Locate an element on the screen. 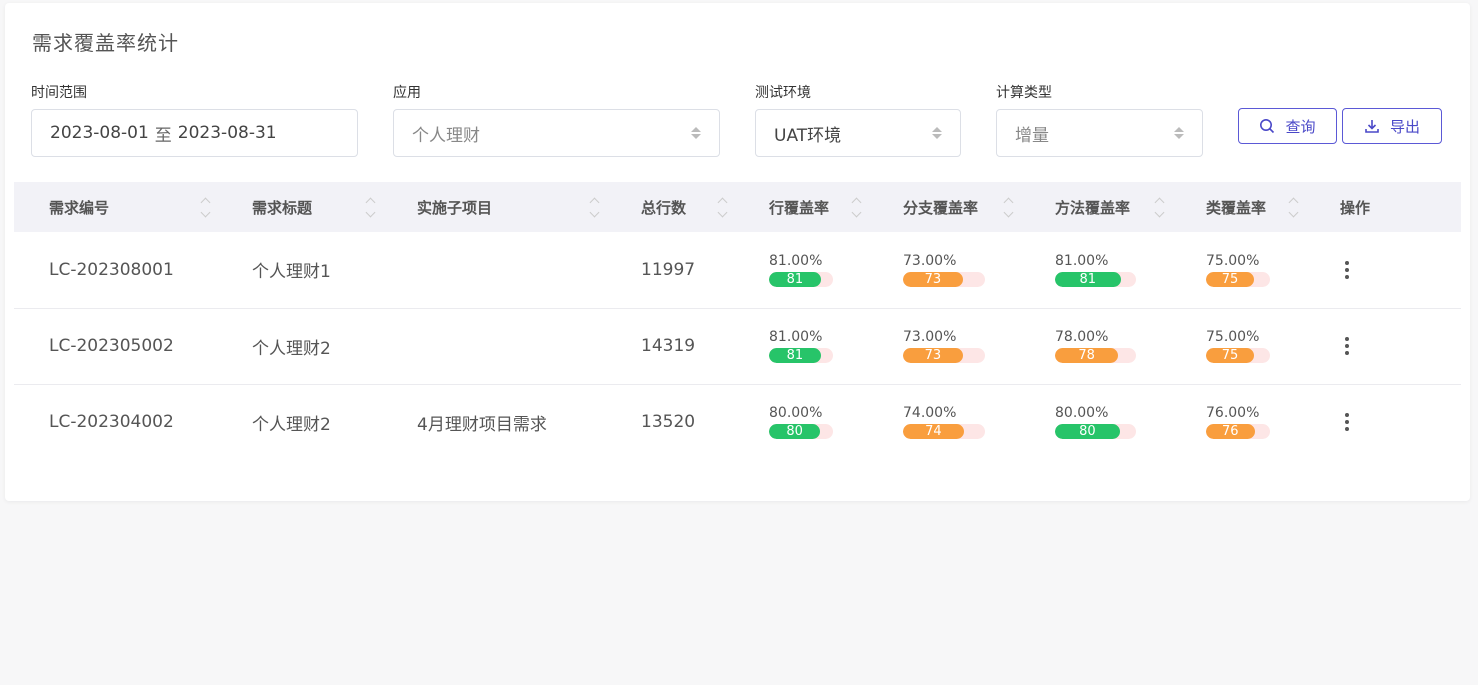 Image resolution: width=1478 pixels, height=685 pixels. cell-class-cov: 76.00% 76 is located at coordinates (1238, 422).